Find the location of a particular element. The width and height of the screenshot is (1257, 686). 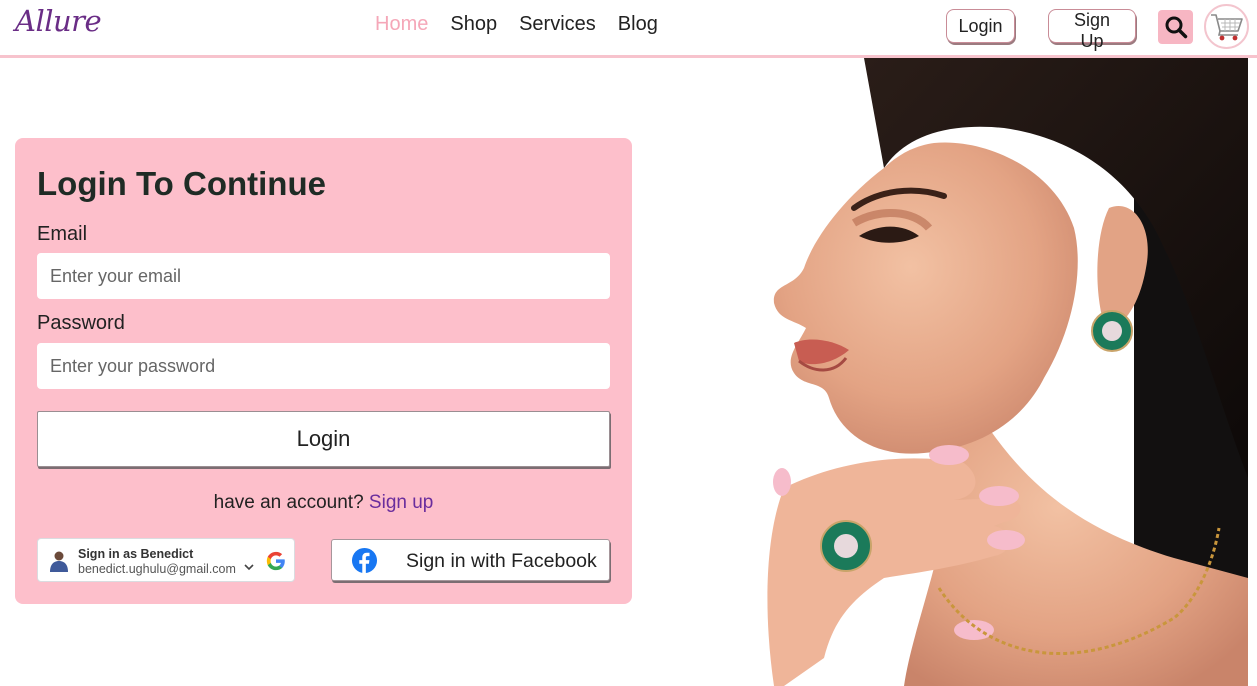

search-button is located at coordinates (1175, 27).